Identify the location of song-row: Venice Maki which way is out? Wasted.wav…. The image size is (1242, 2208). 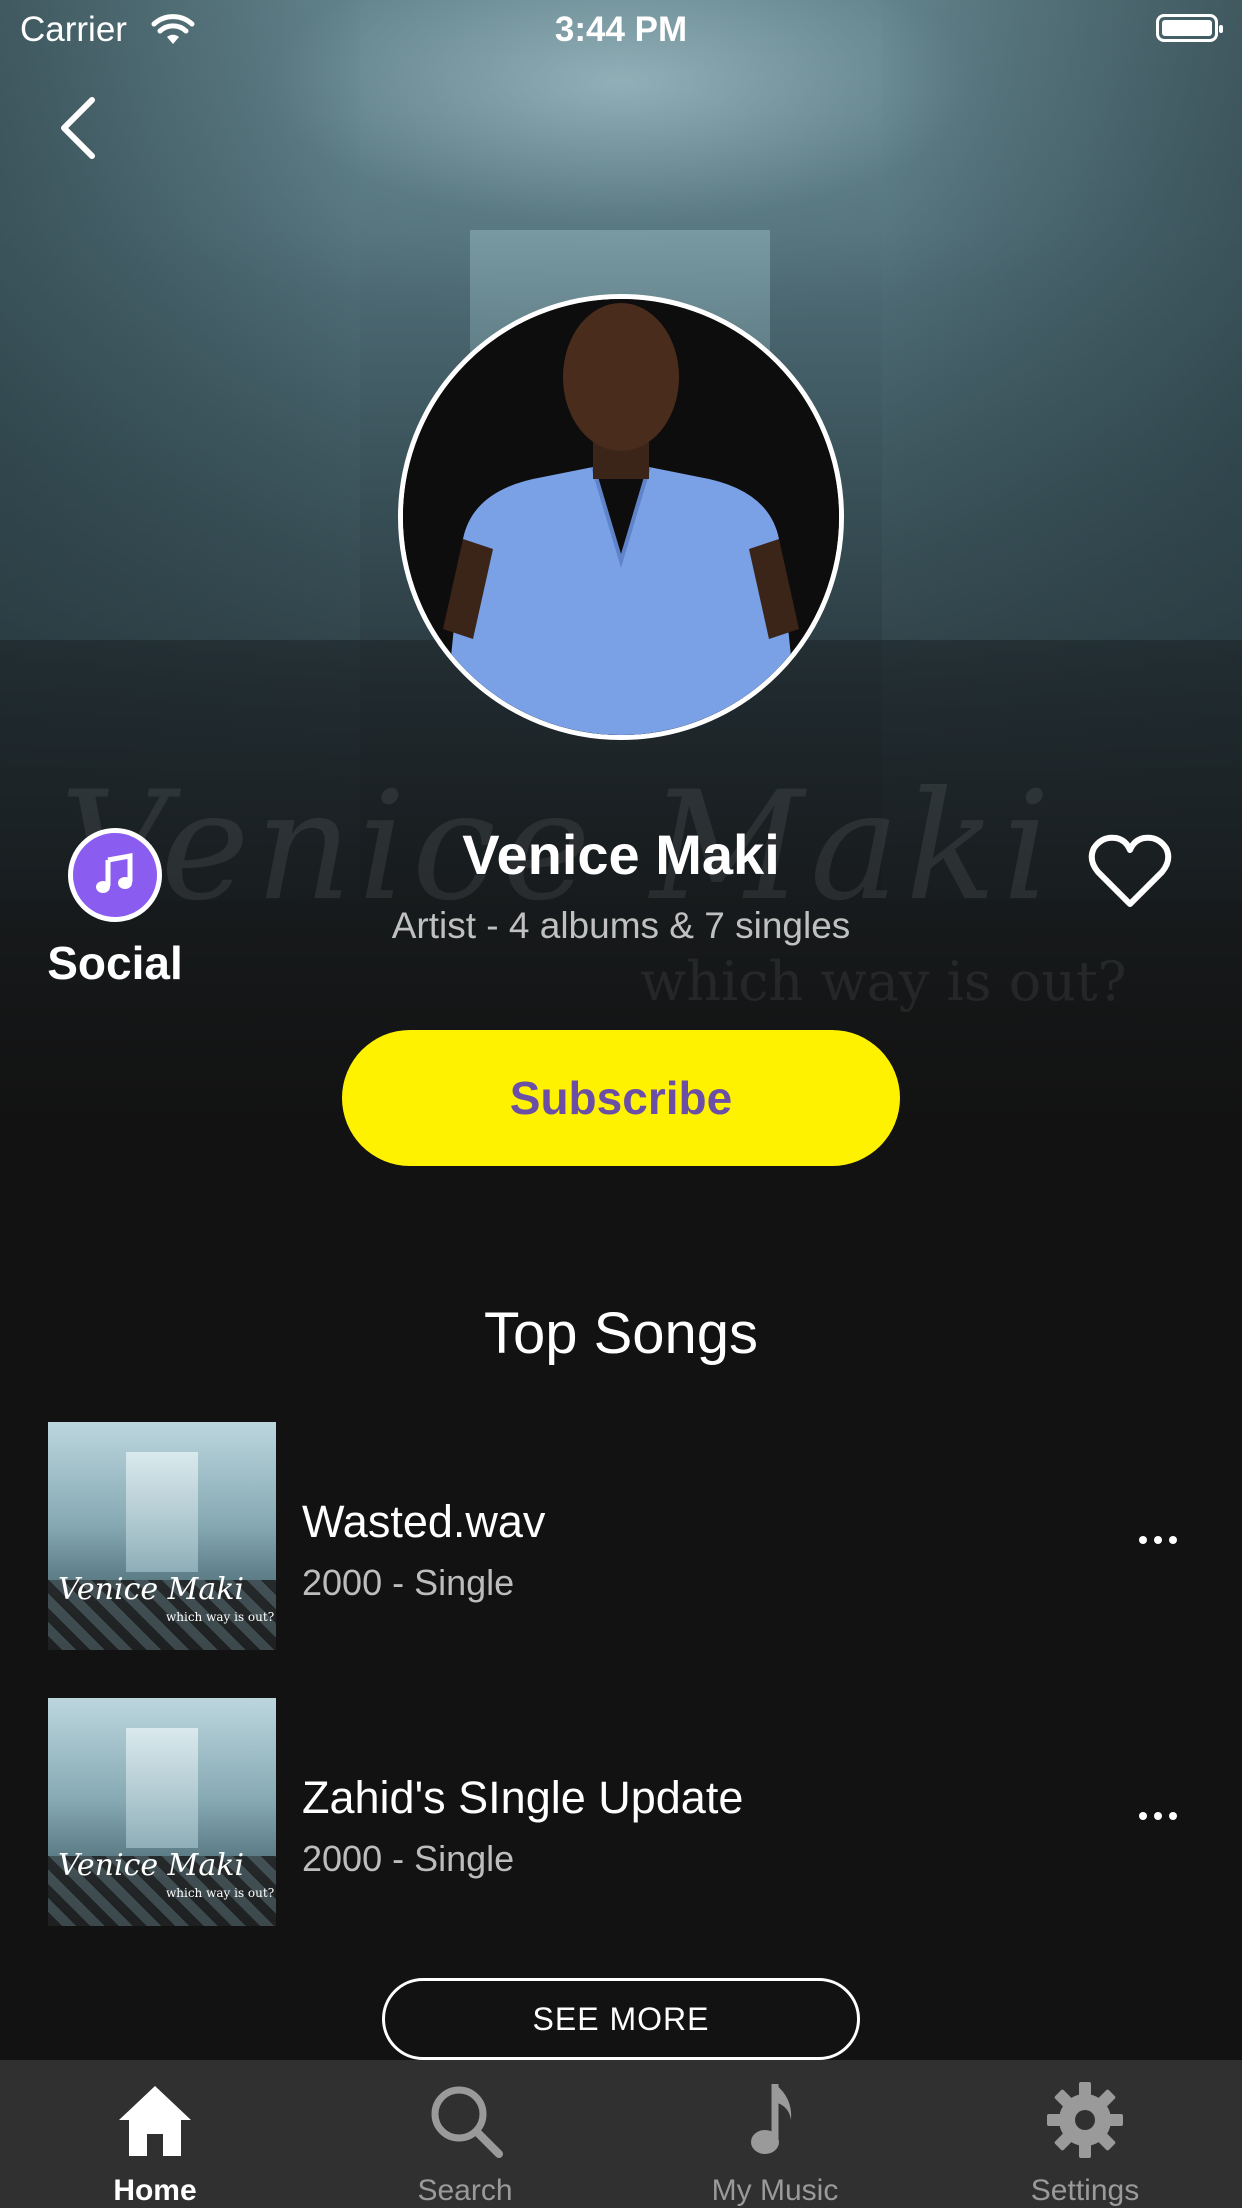
(621, 1537).